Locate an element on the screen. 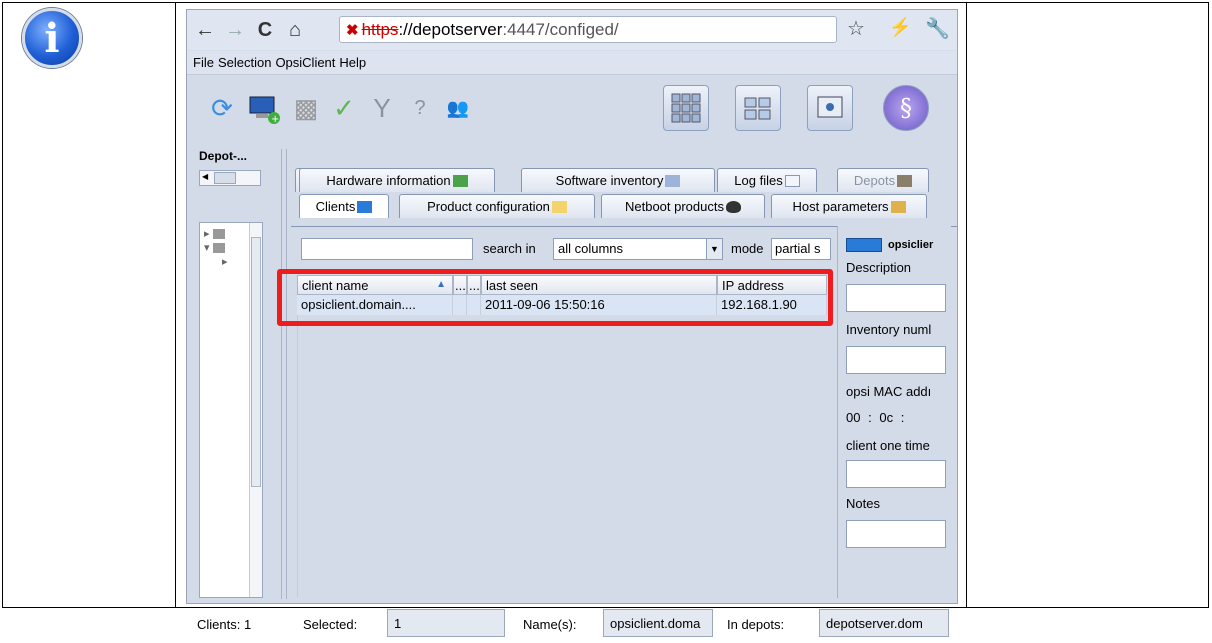 This screenshot has height=643, width=1212. mac-address-label: opsi MAC addı is located at coordinates (889, 391).